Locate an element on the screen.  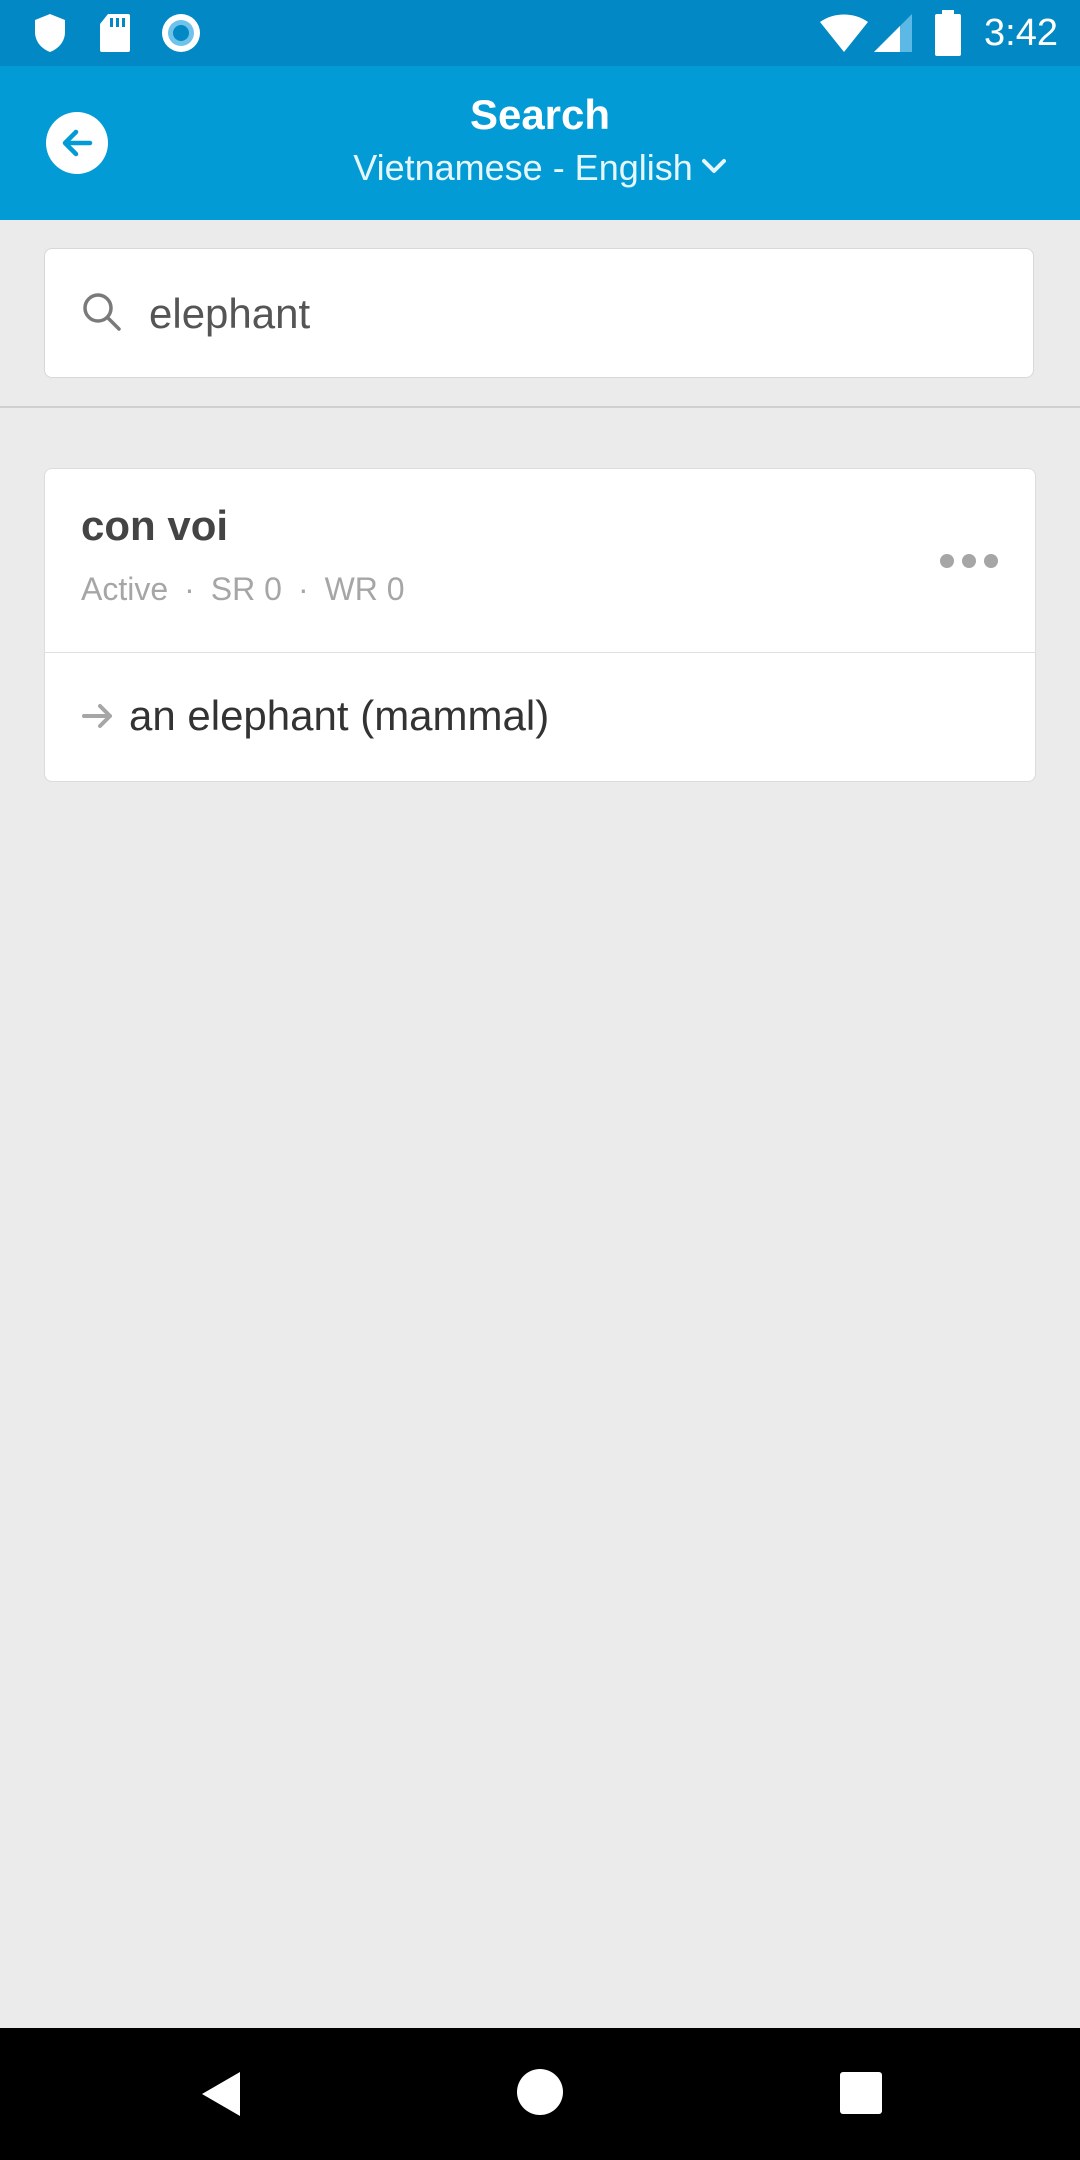
result-status: Active is located at coordinates (125, 589).